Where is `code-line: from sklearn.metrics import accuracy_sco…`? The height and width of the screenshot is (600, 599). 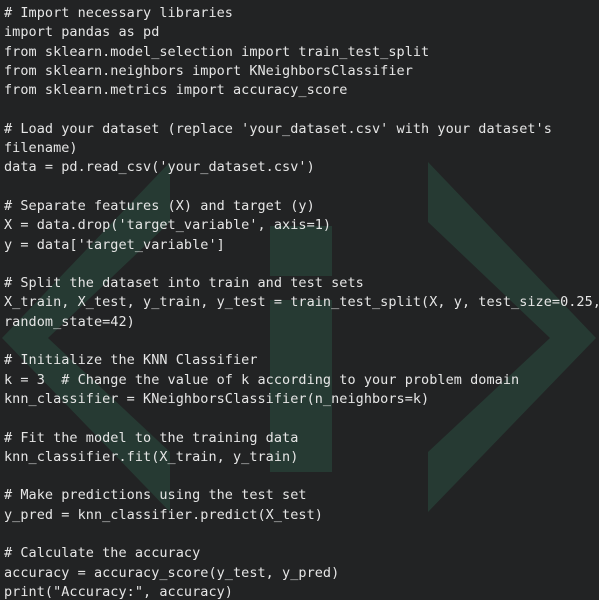
code-line: from sklearn.metrics import accuracy_sco… is located at coordinates (176, 90).